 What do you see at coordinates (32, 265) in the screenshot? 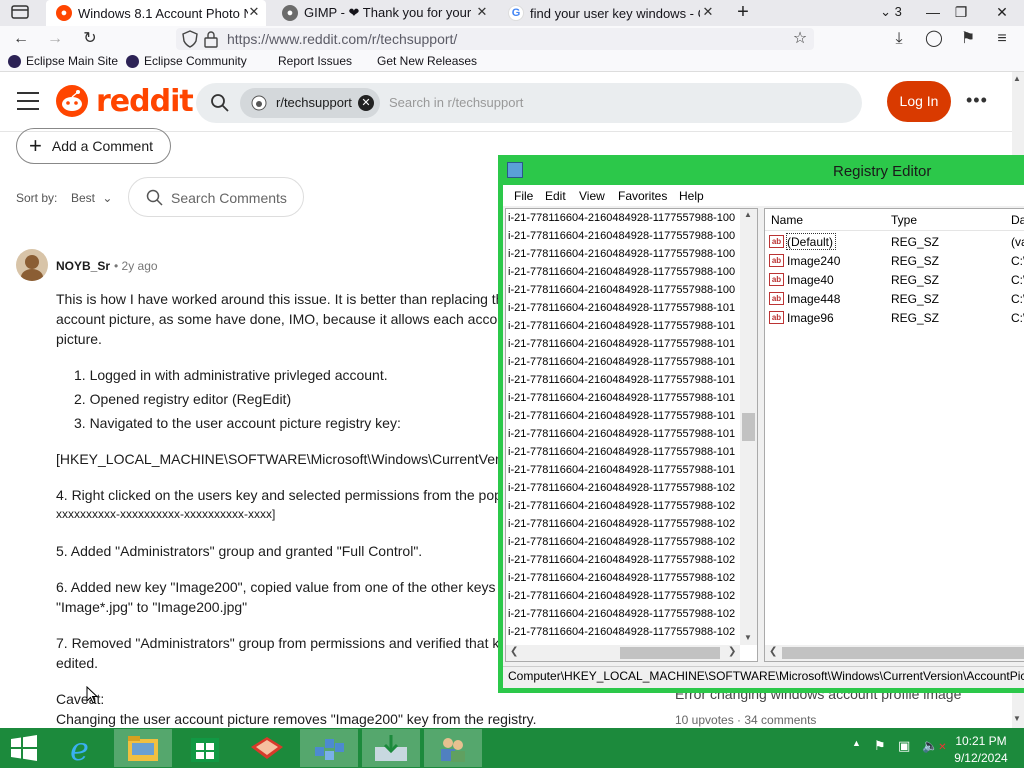
I see `avatar` at bounding box center [32, 265].